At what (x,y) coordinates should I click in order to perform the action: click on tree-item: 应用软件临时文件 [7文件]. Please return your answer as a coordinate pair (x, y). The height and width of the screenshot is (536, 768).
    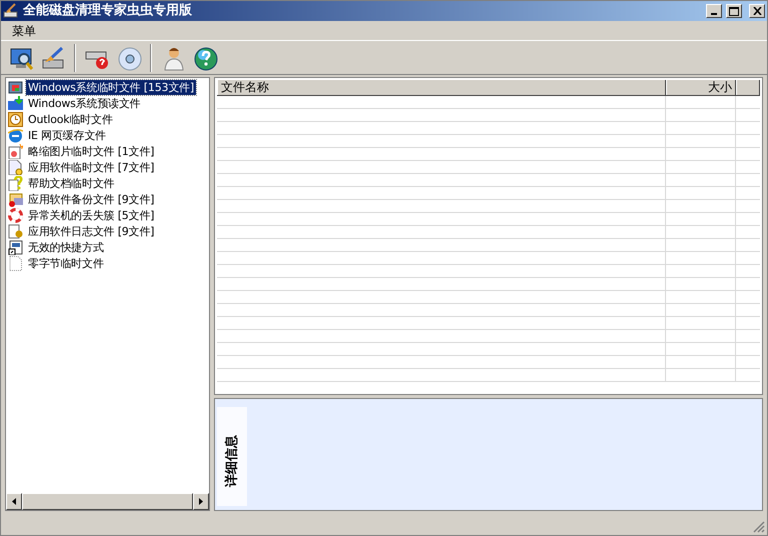
    Looking at the image, I should click on (91, 167).